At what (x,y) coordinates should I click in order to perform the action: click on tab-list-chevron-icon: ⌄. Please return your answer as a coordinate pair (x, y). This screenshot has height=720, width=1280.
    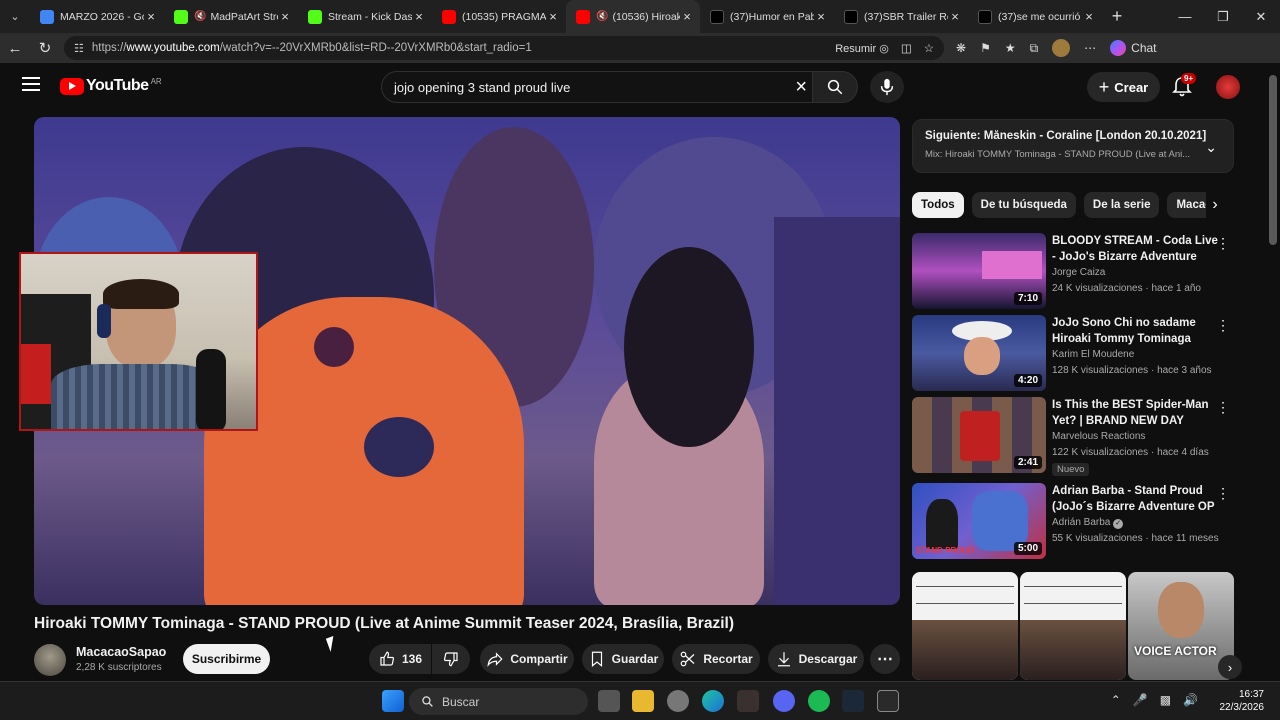
    Looking at the image, I should click on (15, 16).